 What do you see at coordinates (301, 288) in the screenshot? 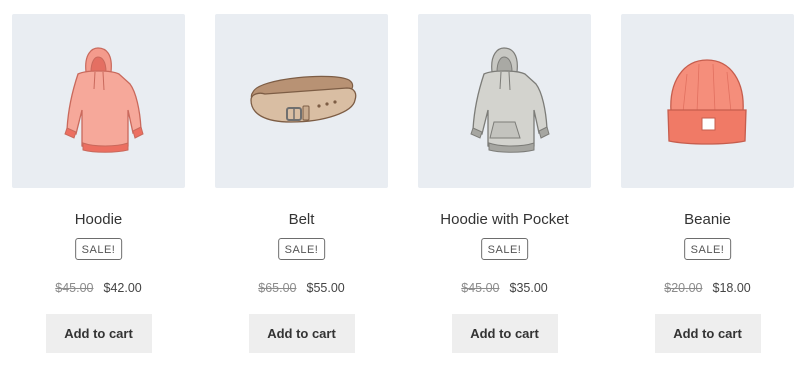
I see `product-price: $65.00 $55.00` at bounding box center [301, 288].